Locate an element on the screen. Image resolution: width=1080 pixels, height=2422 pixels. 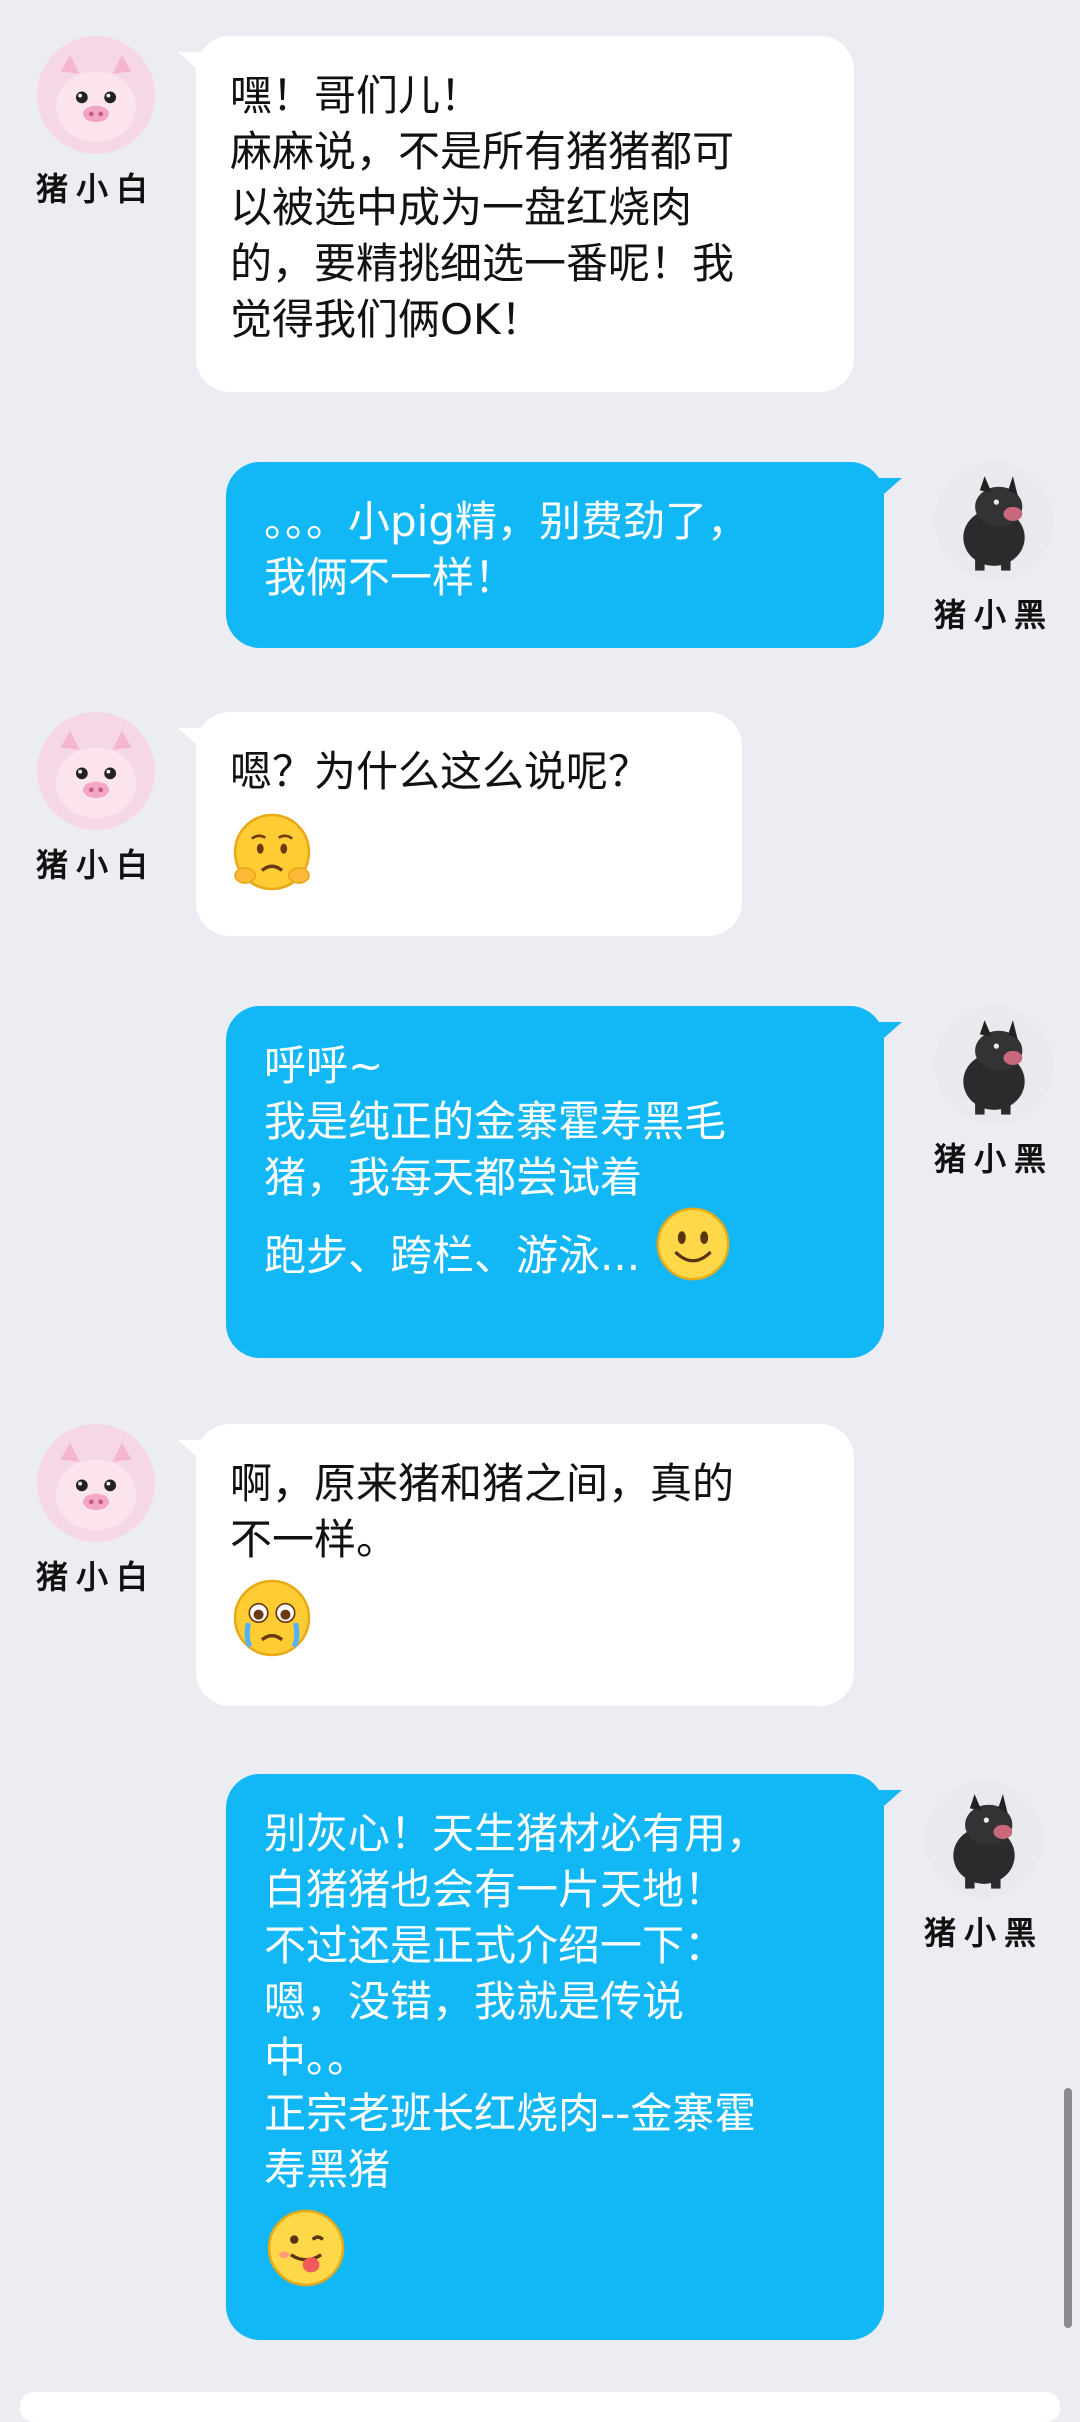
crying-face-emoji is located at coordinates (272, 1618).